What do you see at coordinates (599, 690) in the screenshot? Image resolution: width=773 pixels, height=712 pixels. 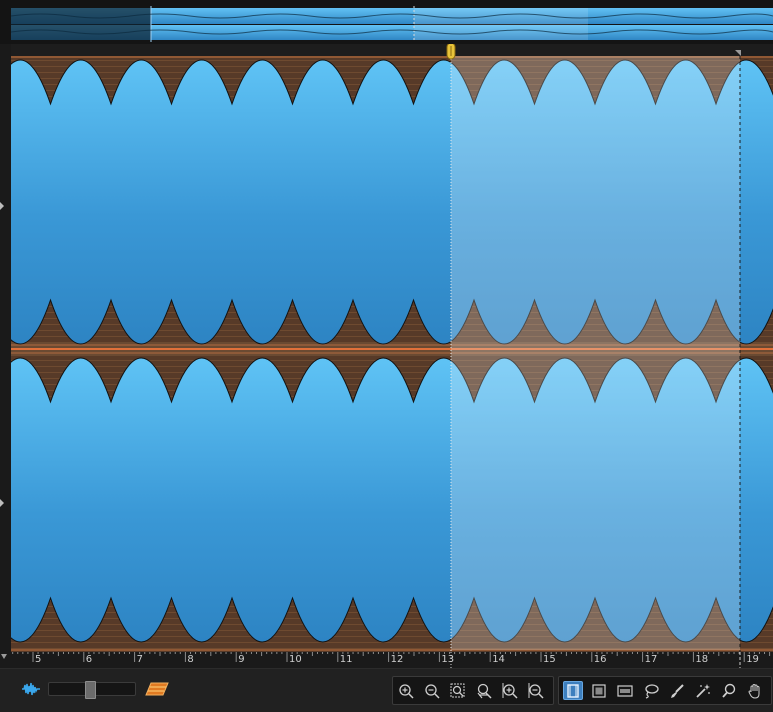 I see `rectangle-selection-icon` at bounding box center [599, 690].